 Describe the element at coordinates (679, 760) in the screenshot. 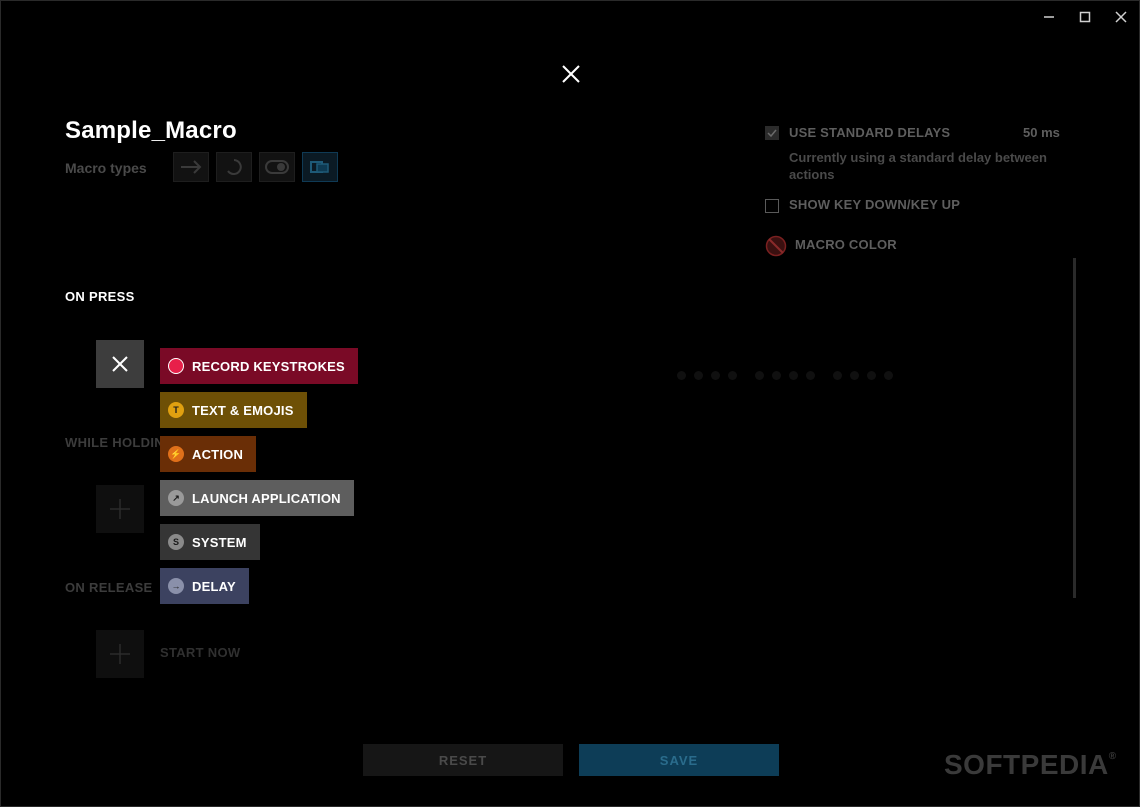

I see `save-button: SAVE` at that location.